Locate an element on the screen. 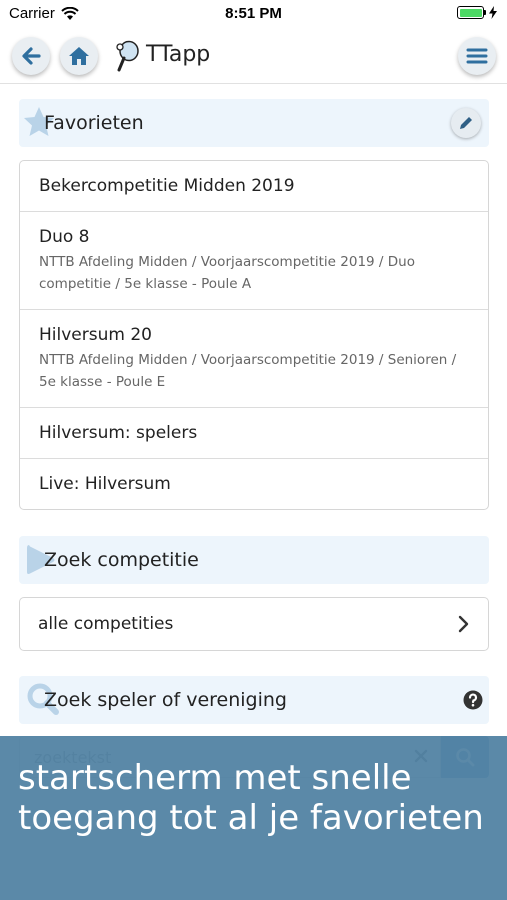  competition-section-header: Zoek competitie is located at coordinates (254, 560).